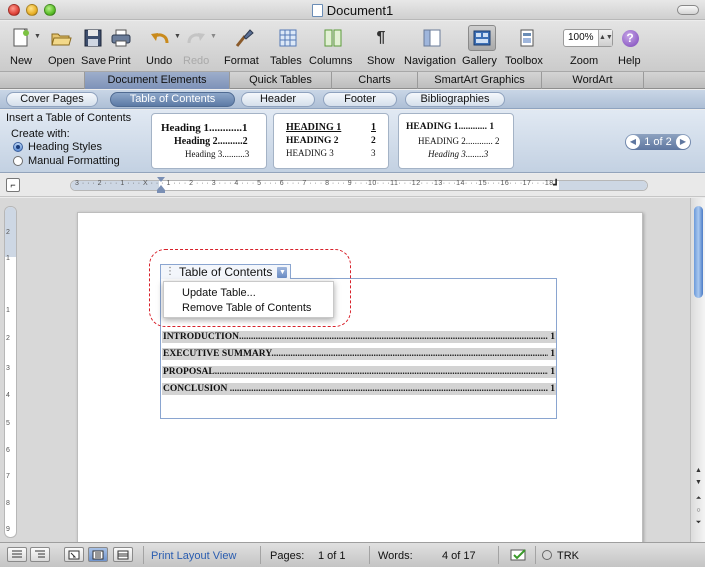  I want to click on toolbar-toggle-button, so click(688, 10).